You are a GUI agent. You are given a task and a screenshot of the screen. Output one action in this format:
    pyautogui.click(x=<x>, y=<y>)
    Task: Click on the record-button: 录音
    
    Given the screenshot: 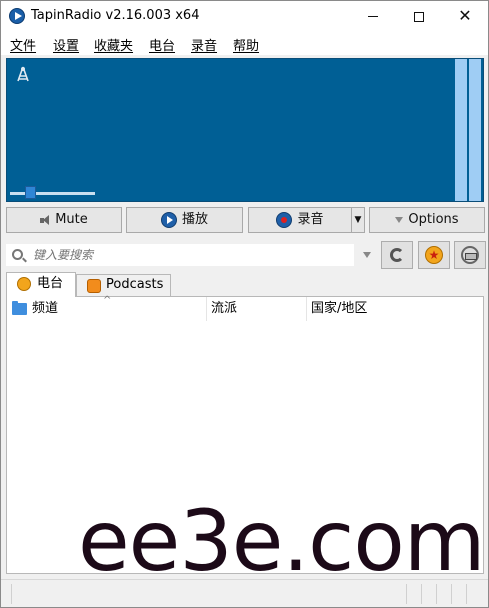 What is the action you would take?
    pyautogui.click(x=300, y=220)
    